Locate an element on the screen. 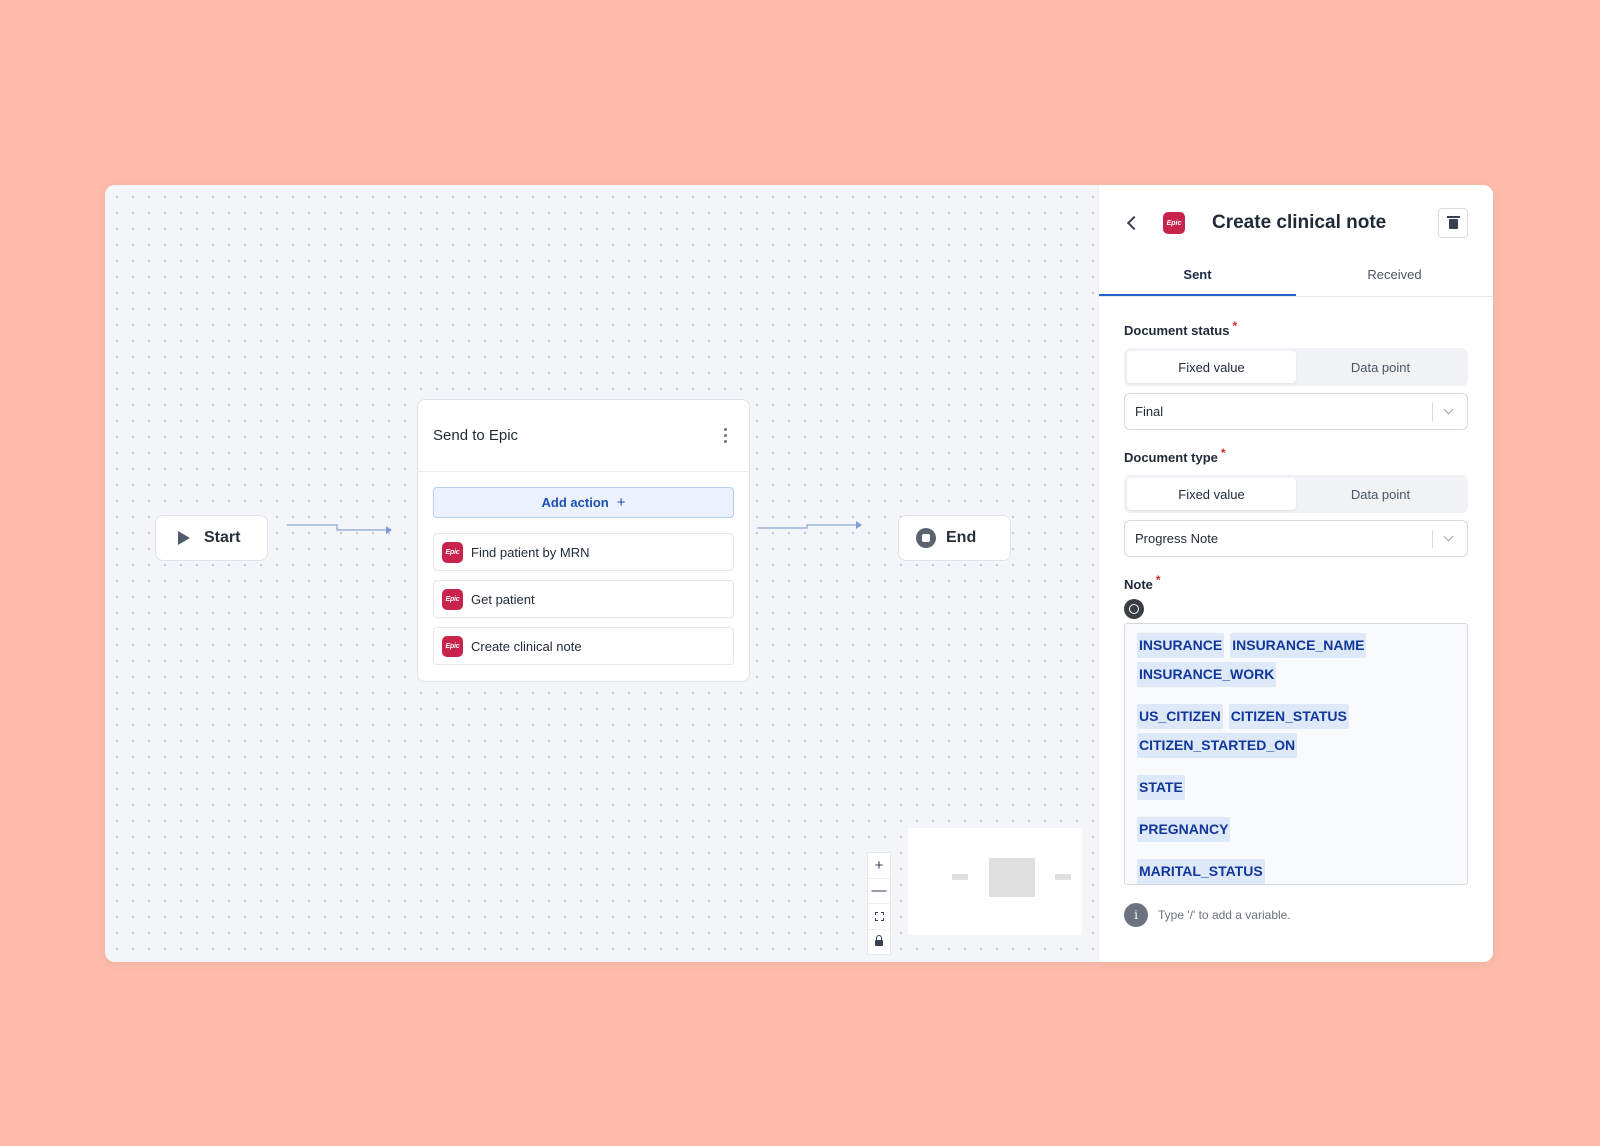  trash-icon is located at coordinates (1453, 222).